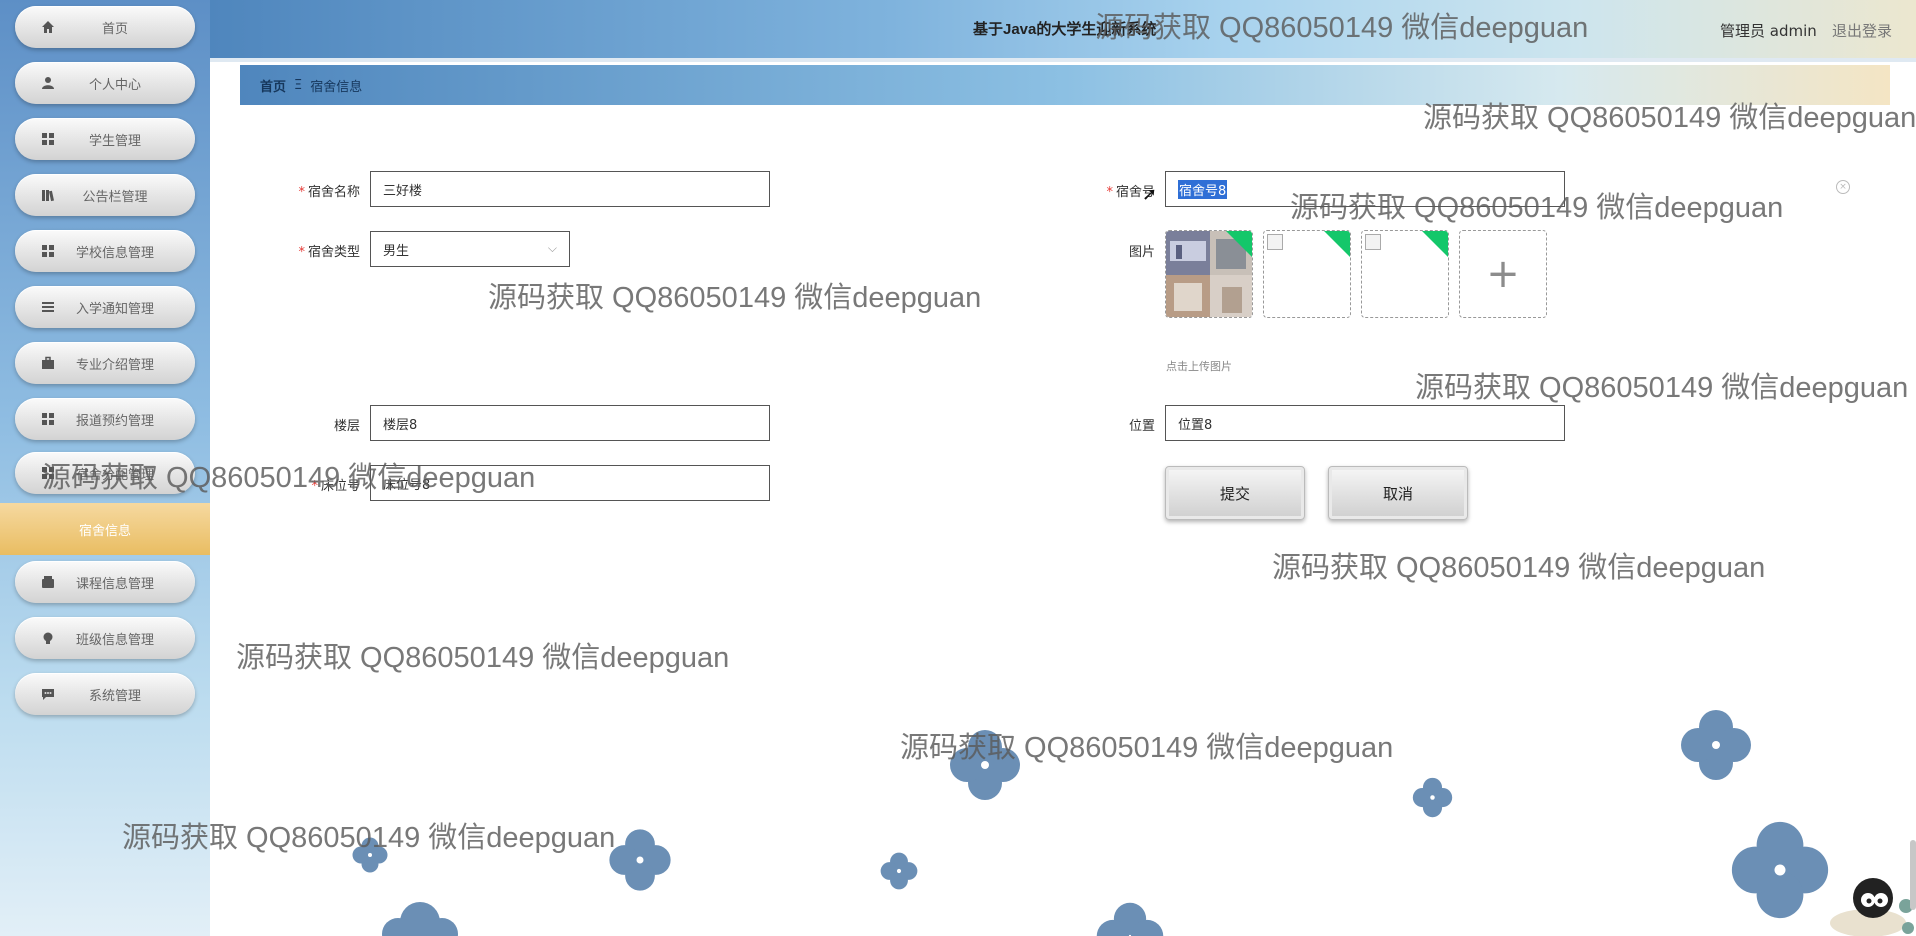 Image resolution: width=1916 pixels, height=936 pixels. What do you see at coordinates (1203, 189) in the screenshot?
I see `dorm-no-selected-text: 宿舍号8` at bounding box center [1203, 189].